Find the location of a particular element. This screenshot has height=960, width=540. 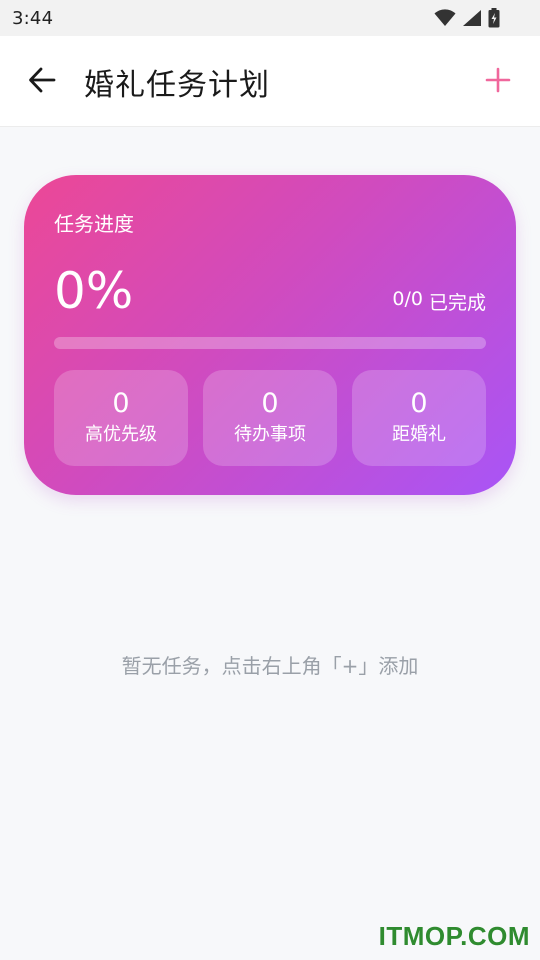

progress-bar is located at coordinates (270, 343).